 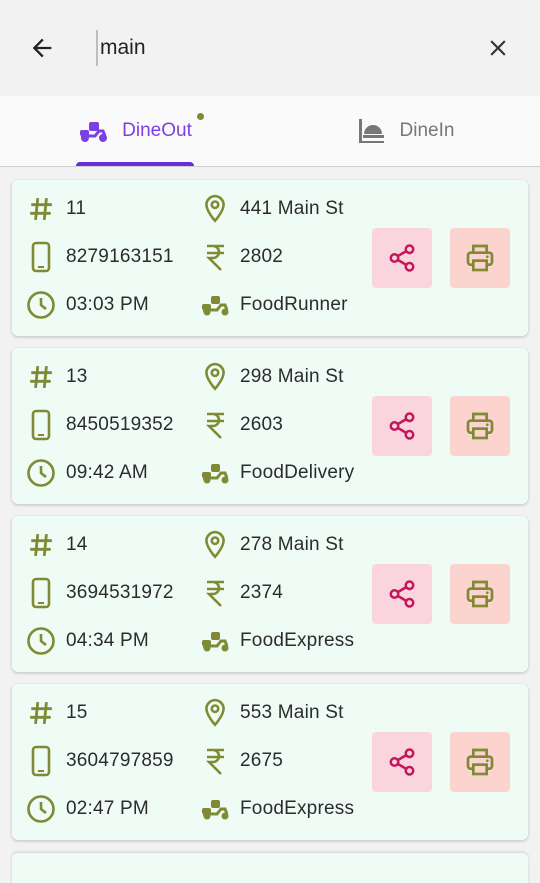 I want to click on delivery-partner-field: FoodRunner, so click(x=274, y=305).